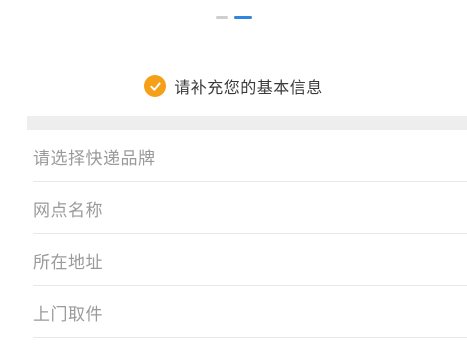 The height and width of the screenshot is (354, 467). I want to click on step-indicator-2-active, so click(242, 17).